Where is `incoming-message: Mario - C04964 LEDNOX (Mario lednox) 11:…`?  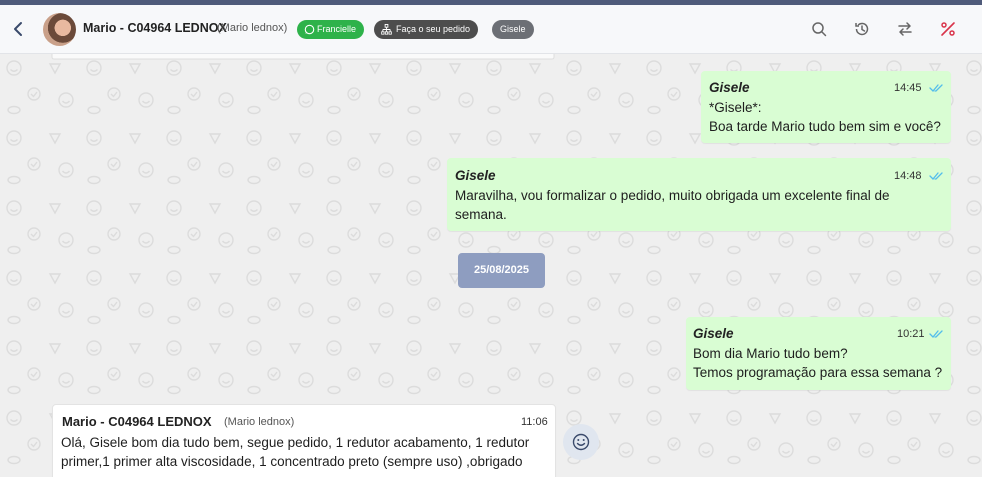 incoming-message: Mario - C04964 LEDNOX (Mario lednox) 11:… is located at coordinates (304, 440).